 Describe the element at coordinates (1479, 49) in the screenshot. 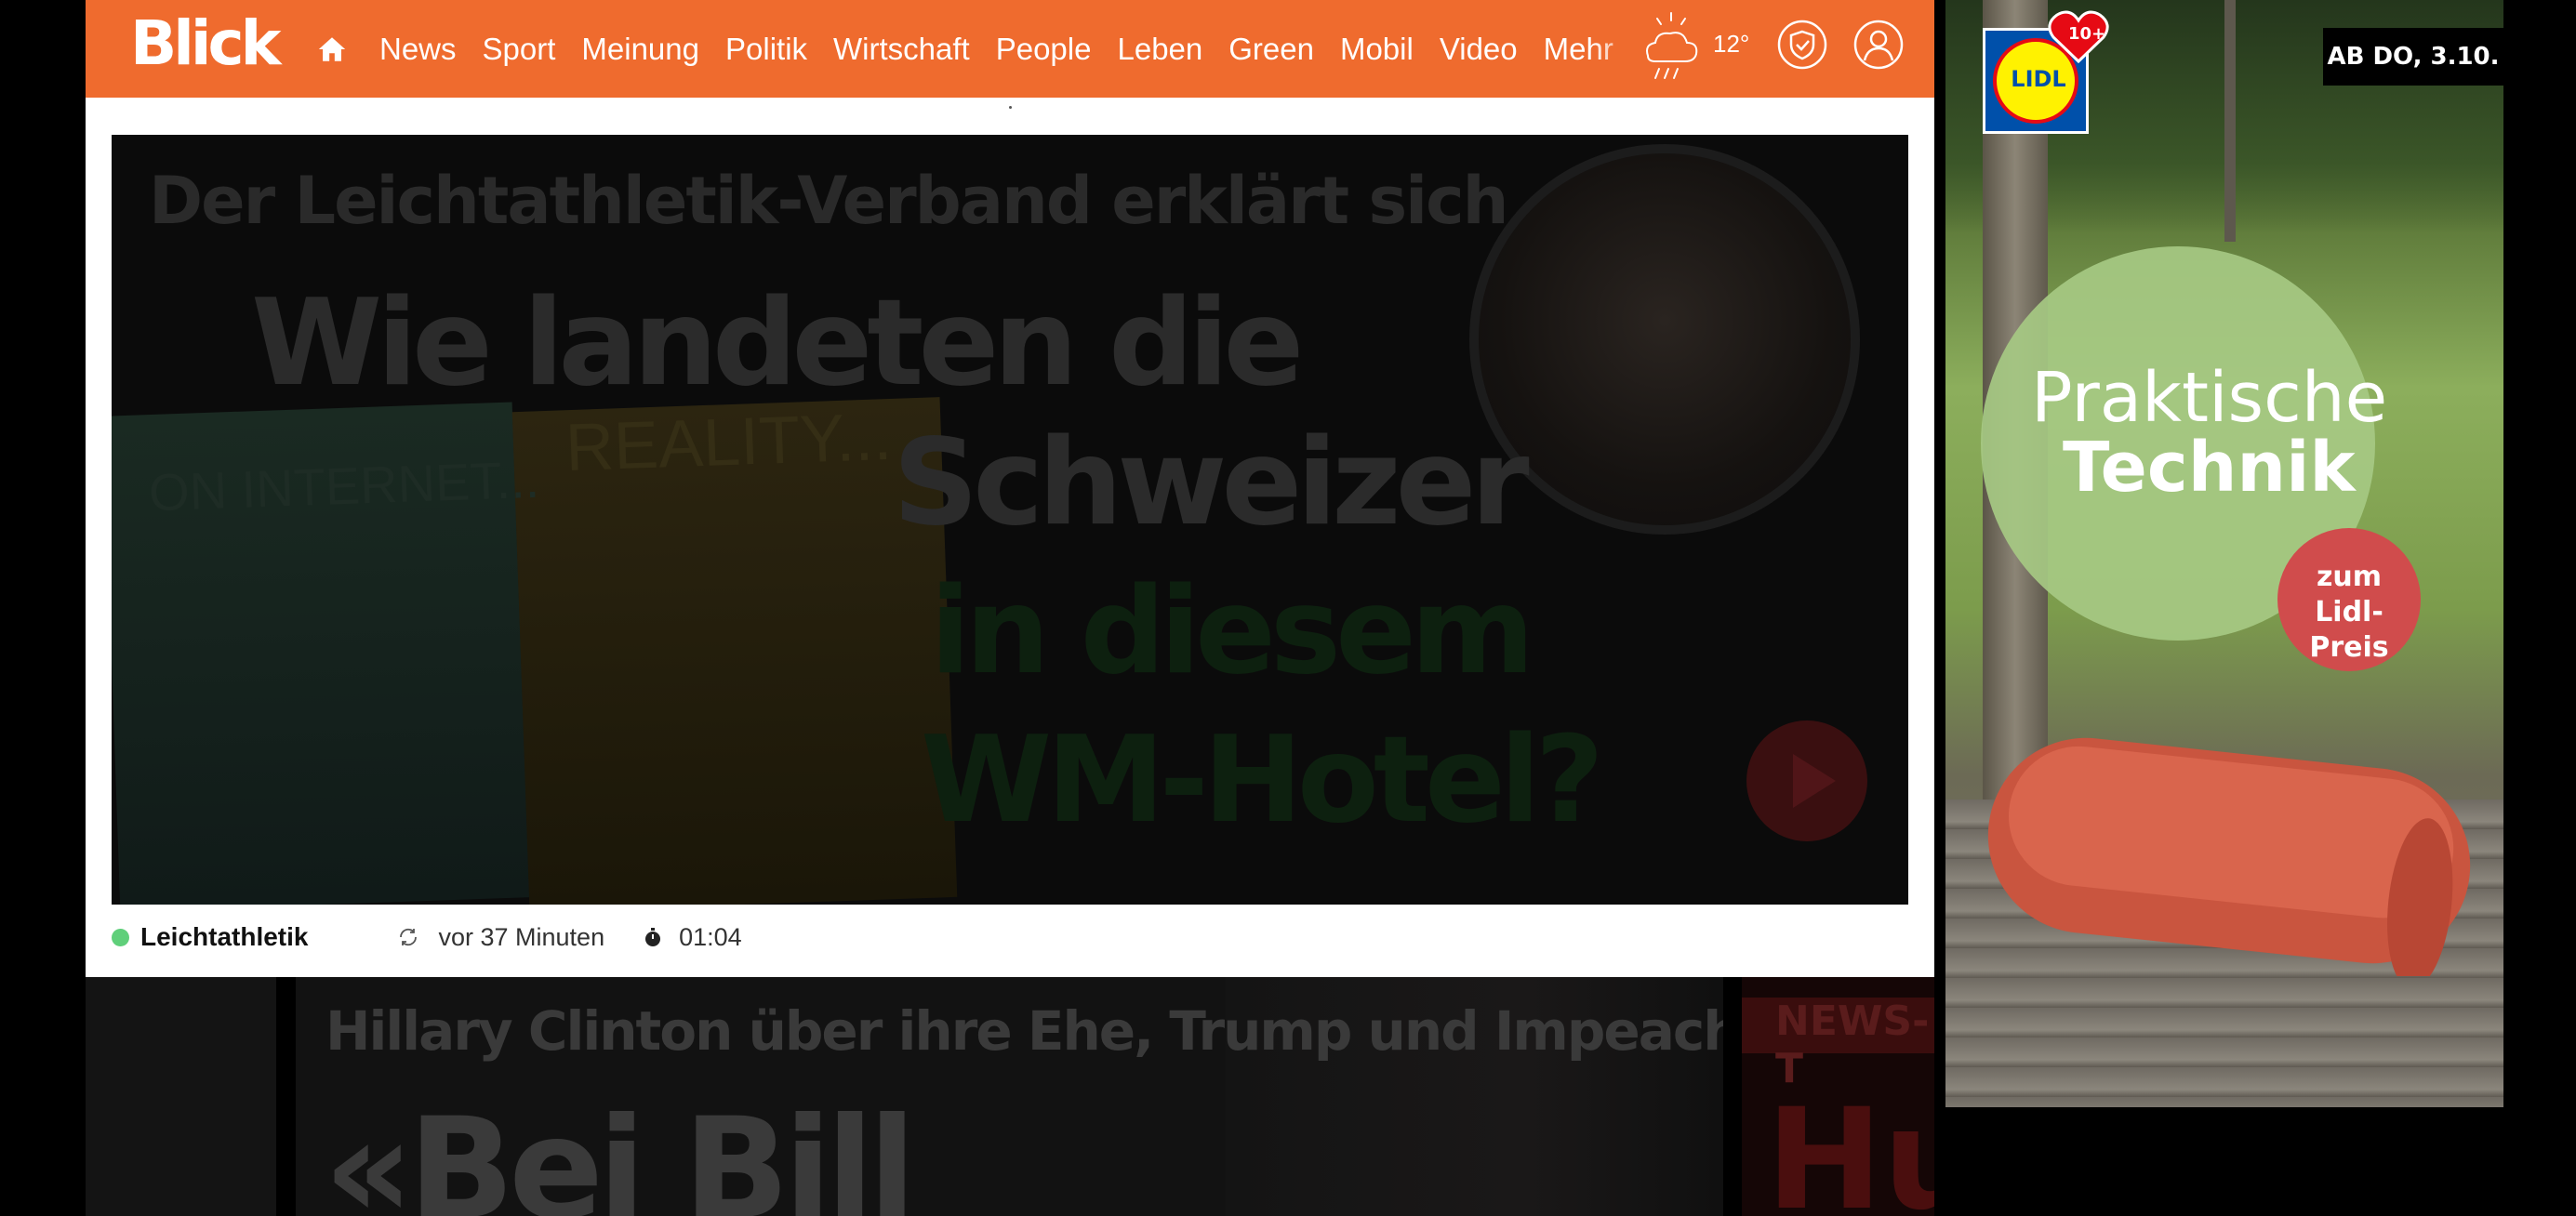

I see `nav-video: Video` at that location.